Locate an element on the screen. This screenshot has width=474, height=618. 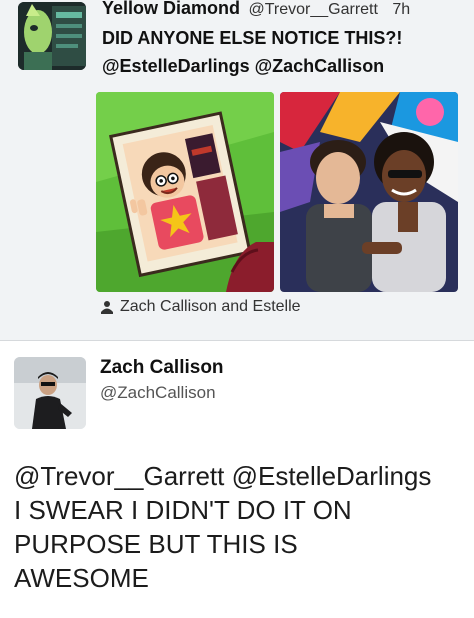
zach-callison-avatar is located at coordinates (50, 393).